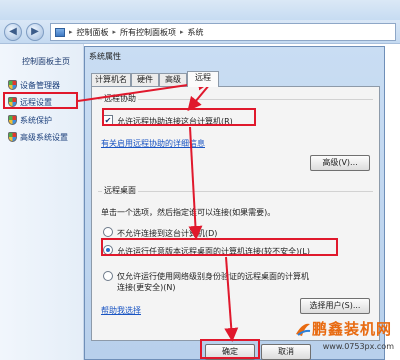 Image resolution: width=400 pixels, height=360 pixels. What do you see at coordinates (108, 232) in the screenshot?
I see `radio-deny-connections` at bounding box center [108, 232].